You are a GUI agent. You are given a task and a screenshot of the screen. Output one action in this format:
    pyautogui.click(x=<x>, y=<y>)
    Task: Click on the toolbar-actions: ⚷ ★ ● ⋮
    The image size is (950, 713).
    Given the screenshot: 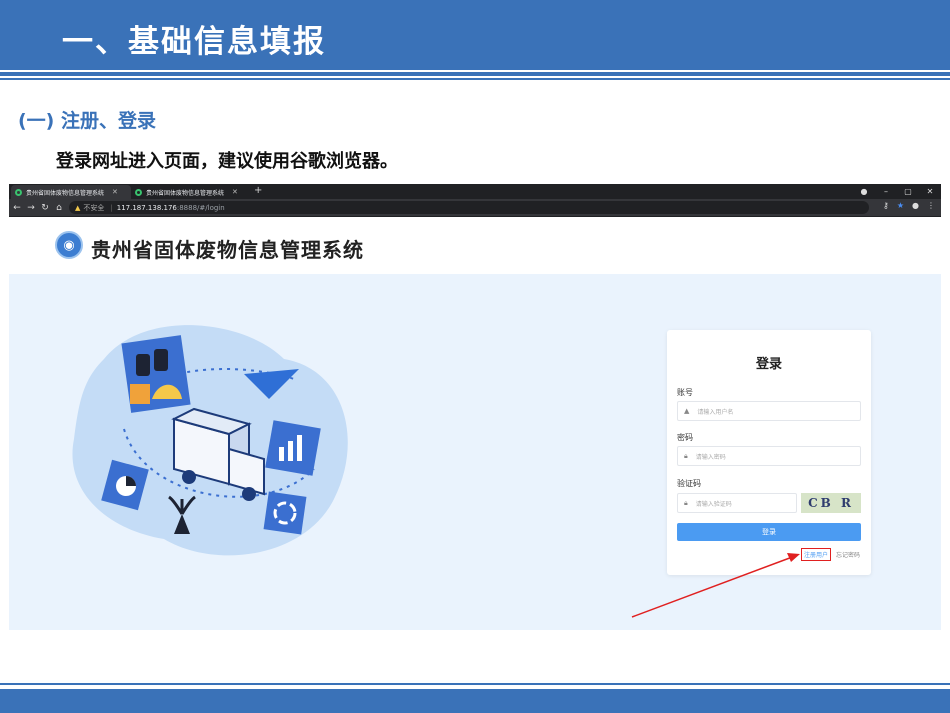 What is the action you would take?
    pyautogui.click(x=909, y=205)
    